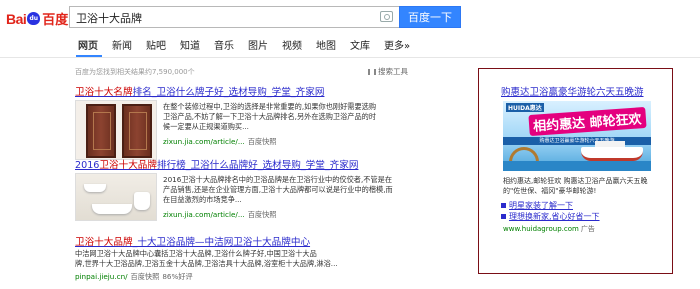 Image resolution: width=700 pixels, height=289 pixels. What do you see at coordinates (219, 142) in the screenshot?
I see `result-url-1: zixun.jia.com/article/... 百度快照` at bounding box center [219, 142].